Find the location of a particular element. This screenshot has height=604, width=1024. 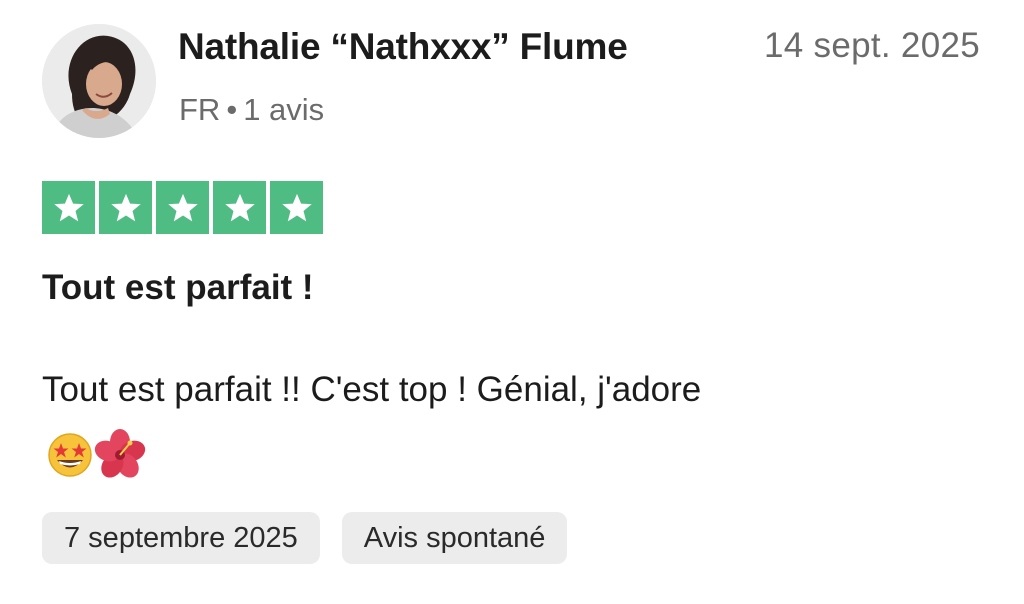

star-rating is located at coordinates (182, 207).